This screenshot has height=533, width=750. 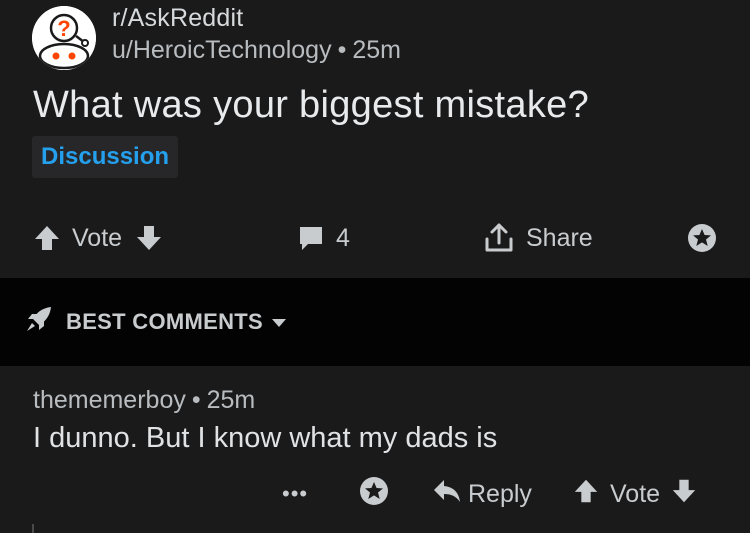 I want to click on chevron-down-icon, so click(x=279, y=322).